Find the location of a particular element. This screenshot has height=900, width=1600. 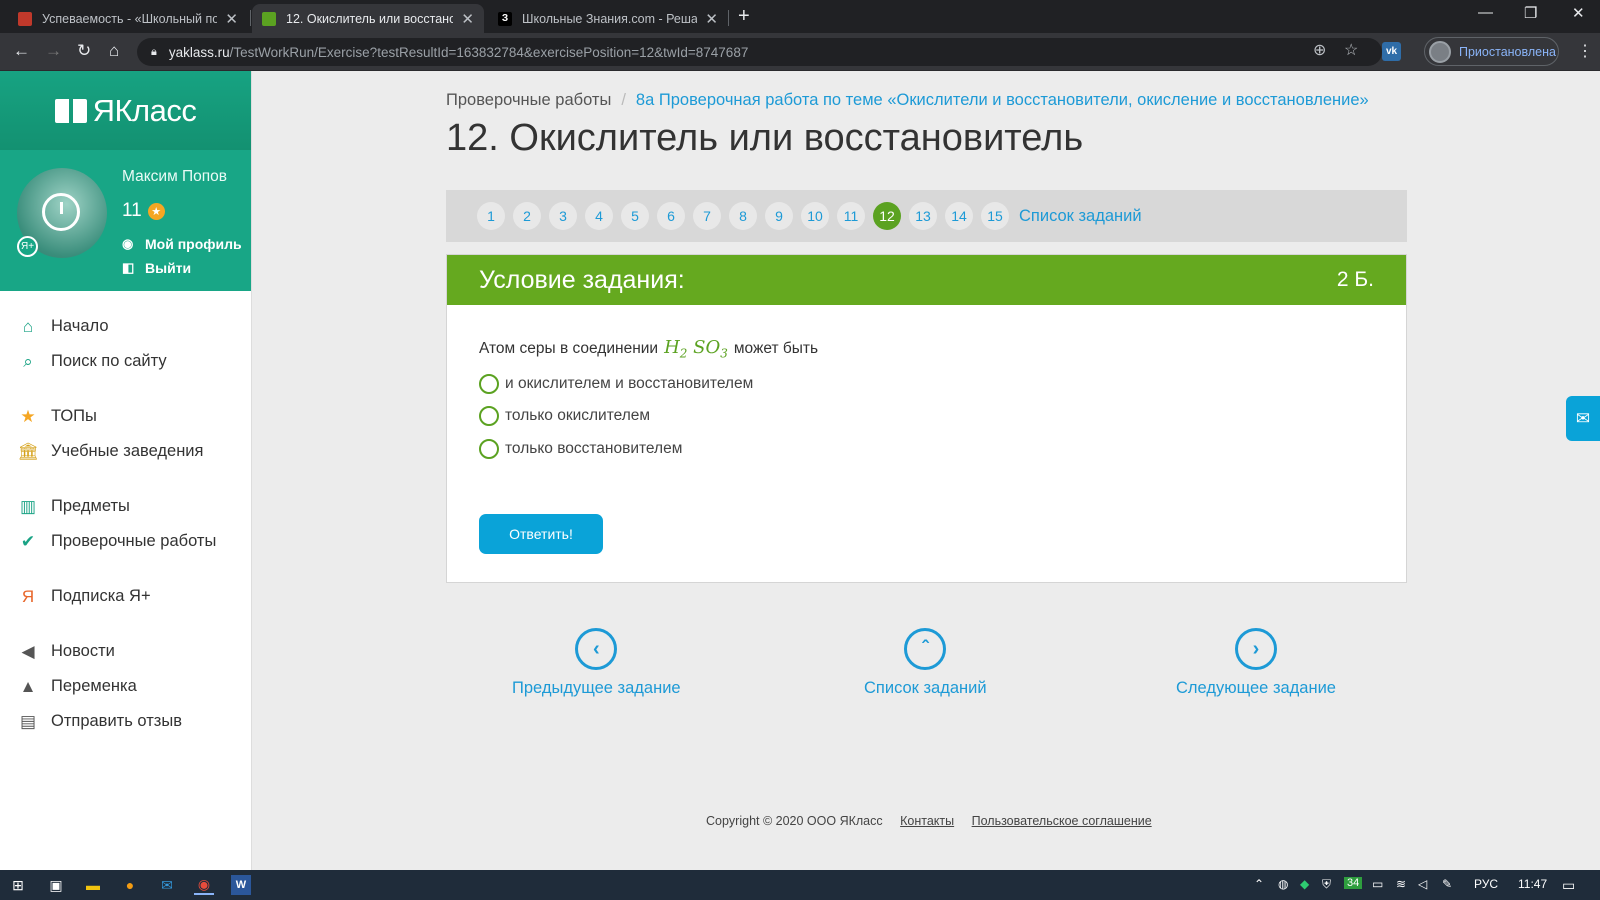

breadcrumb-root: Проверочные работы is located at coordinates (528, 100).